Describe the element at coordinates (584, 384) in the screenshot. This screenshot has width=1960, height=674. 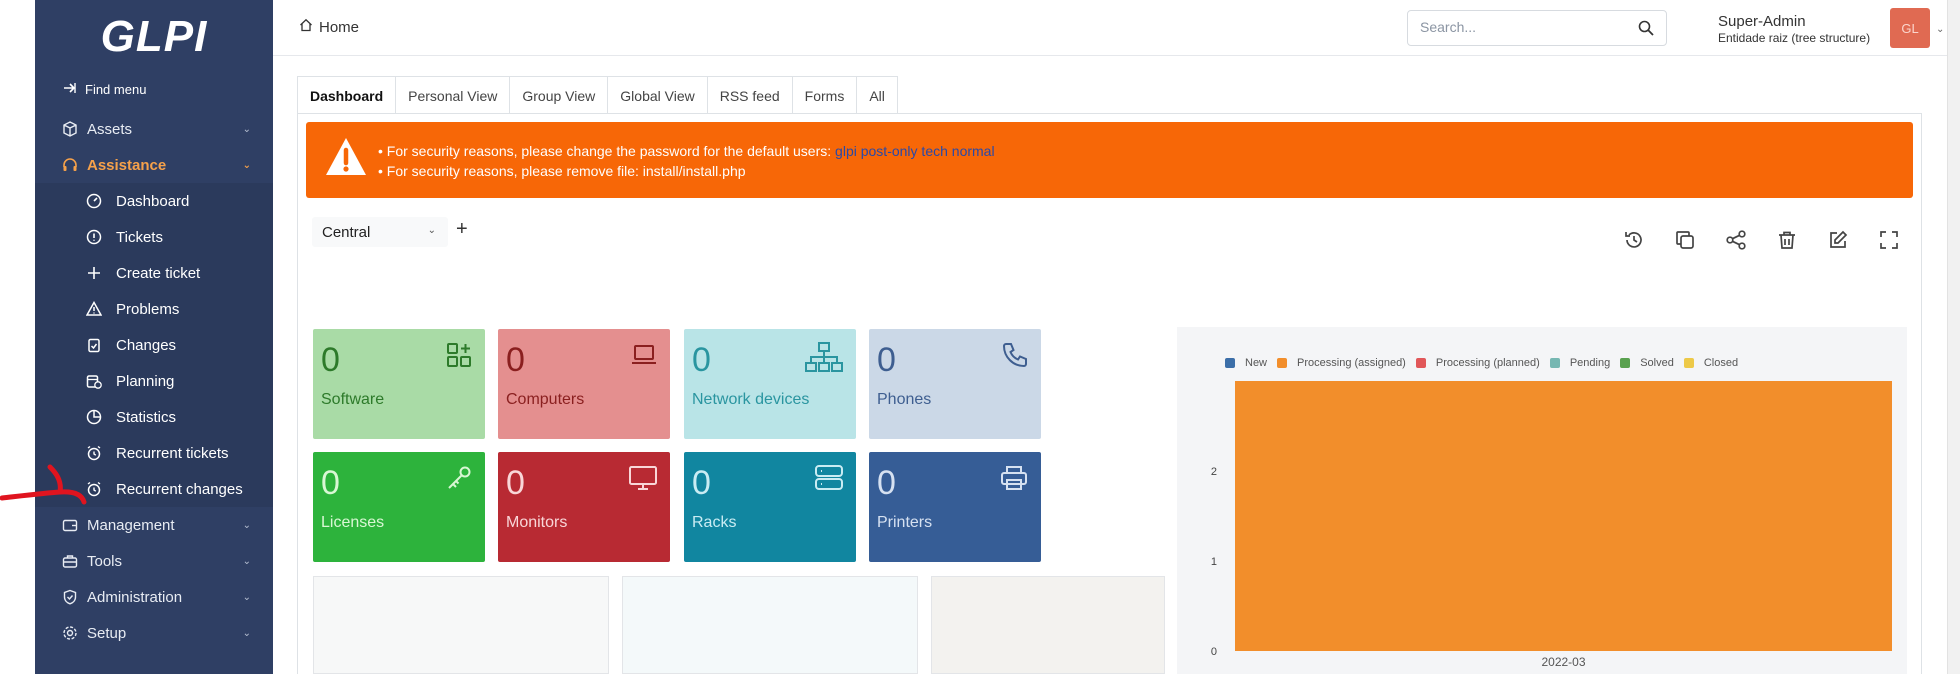
I see `card-computers: 0 Computers` at that location.